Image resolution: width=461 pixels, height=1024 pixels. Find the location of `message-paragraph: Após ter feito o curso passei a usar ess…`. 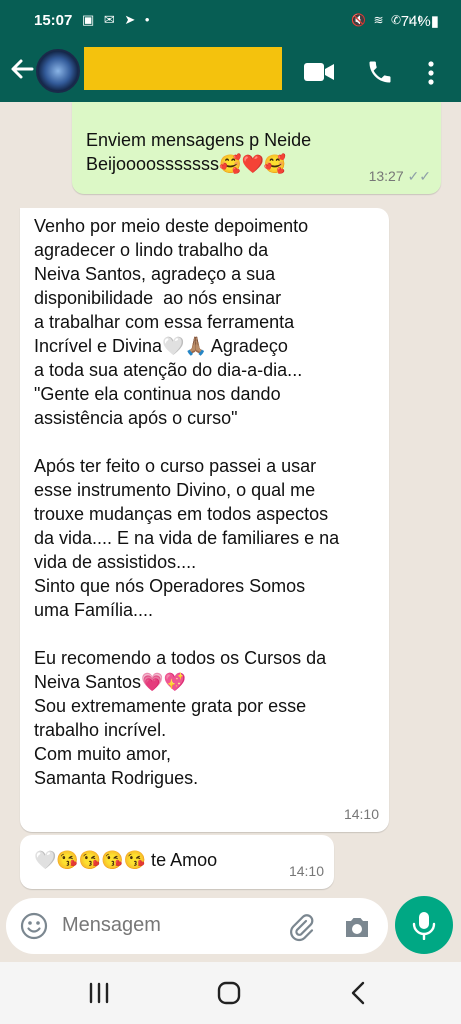

message-paragraph: Após ter feito o curso passei a usar ess… is located at coordinates (187, 538).